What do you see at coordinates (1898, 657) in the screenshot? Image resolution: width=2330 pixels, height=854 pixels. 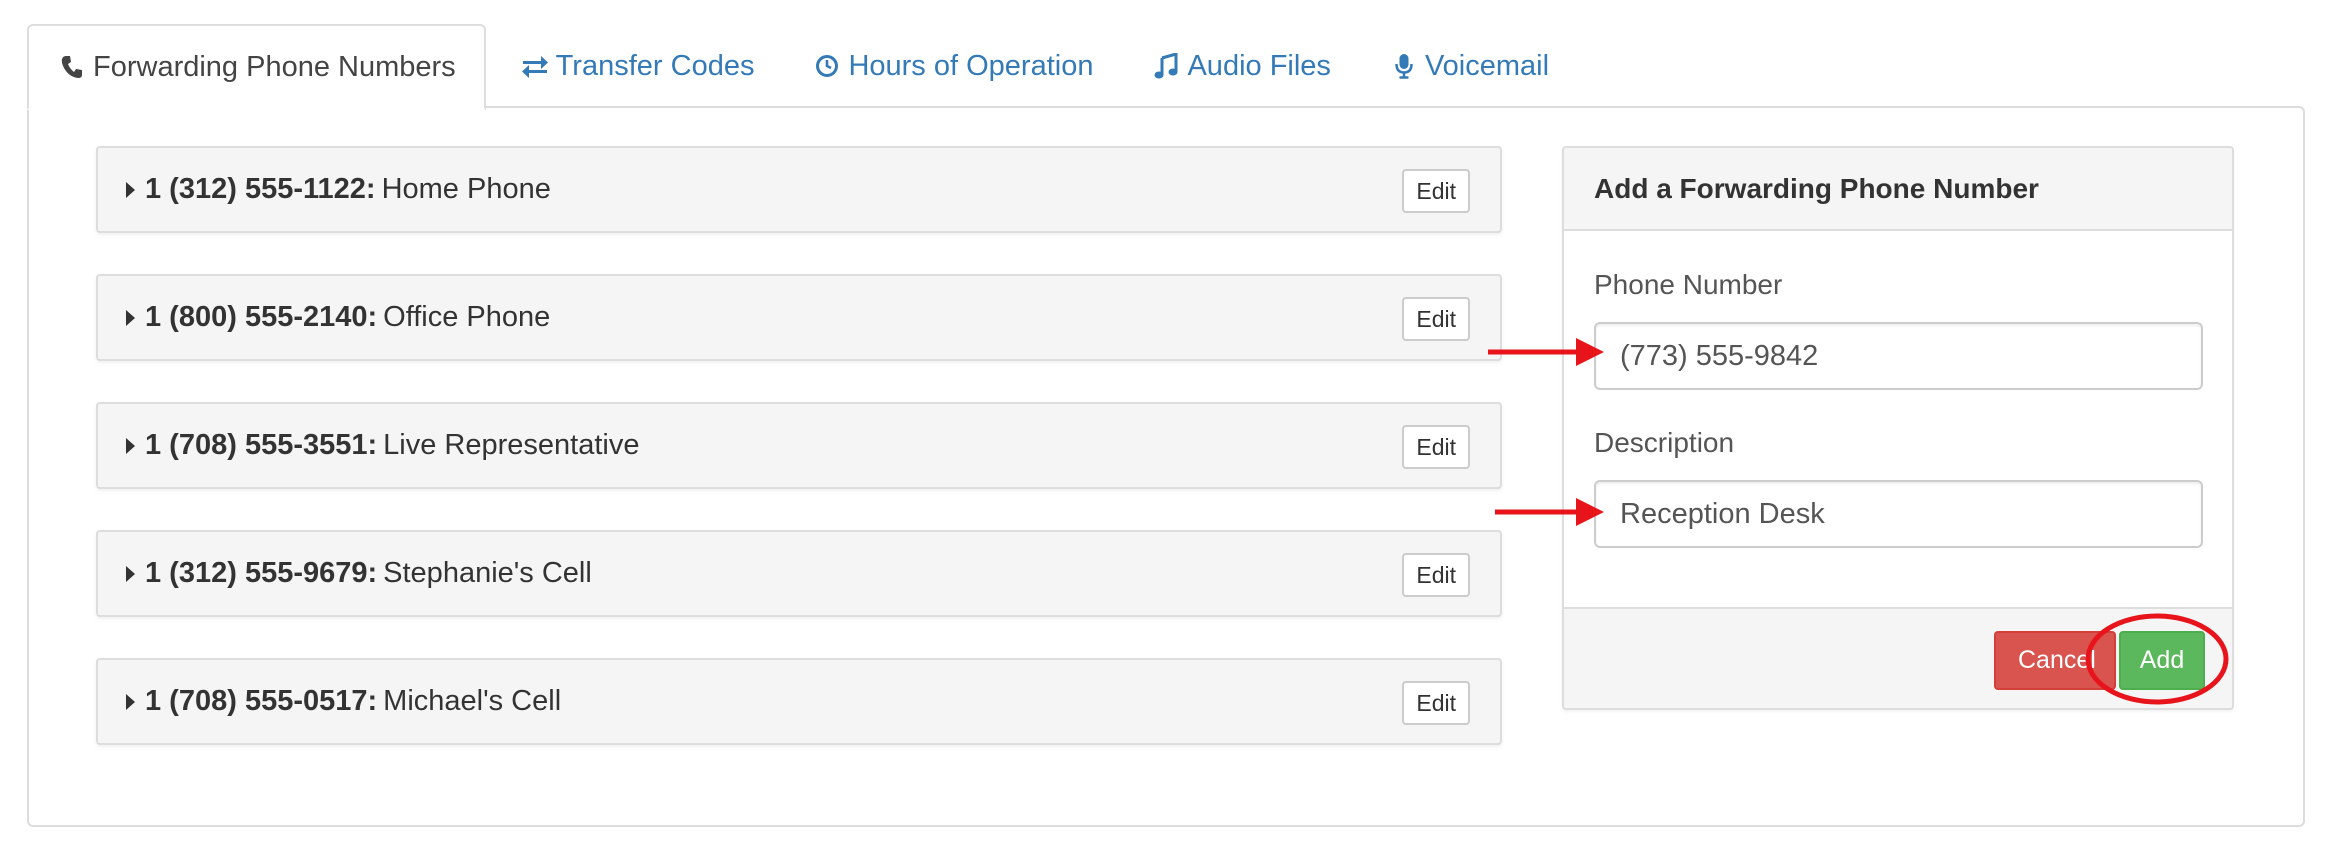 I see `form-footer: Cancel Add` at bounding box center [1898, 657].